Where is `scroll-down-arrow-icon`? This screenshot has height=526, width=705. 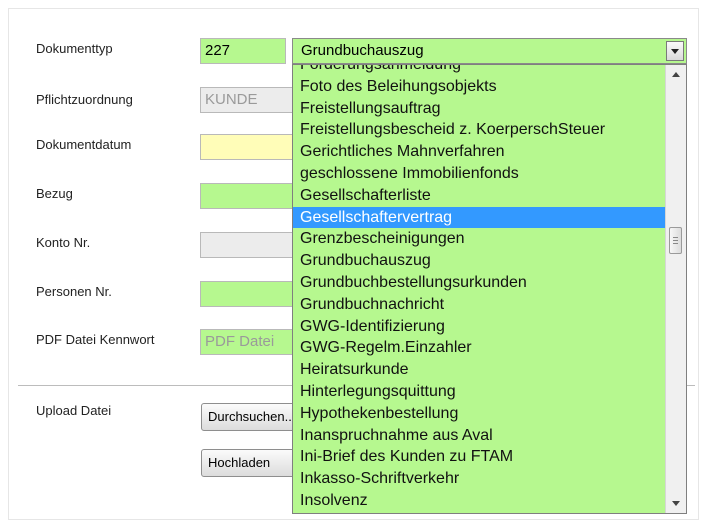 scroll-down-arrow-icon is located at coordinates (676, 504).